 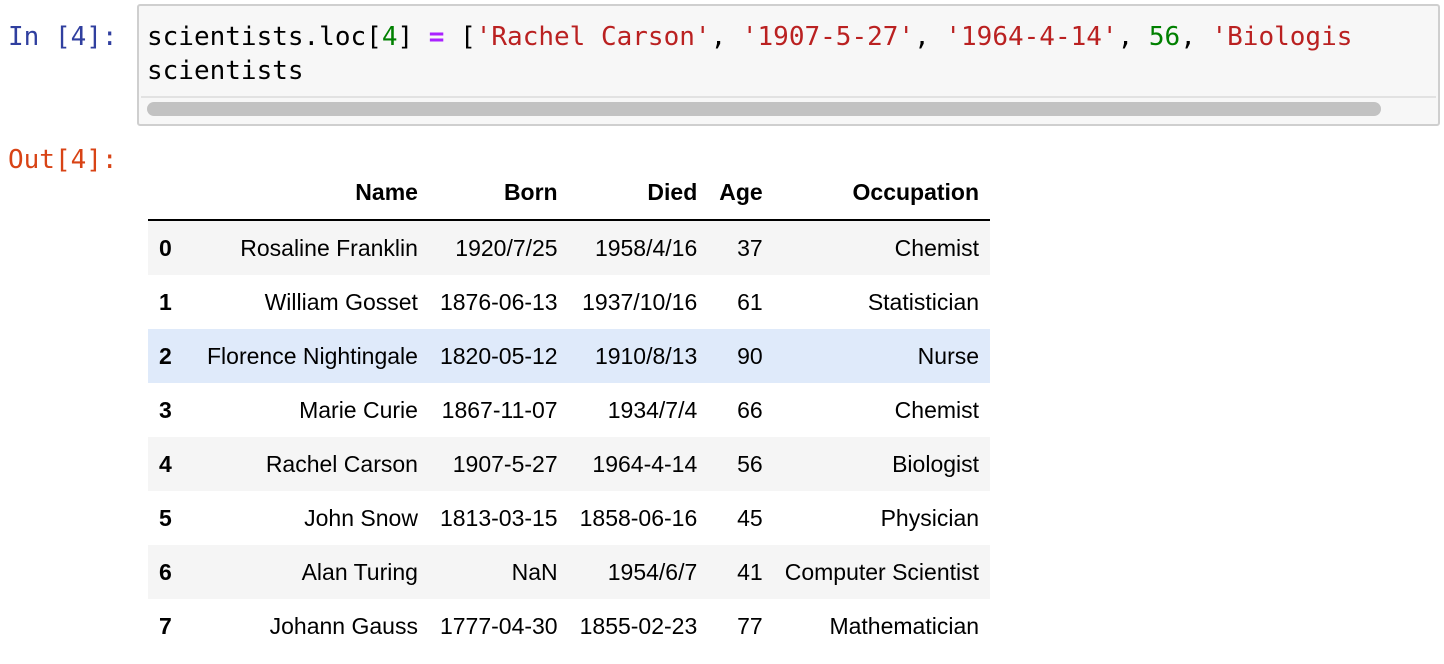 I want to click on table-header-row: Name Born Died Age Occupation, so click(x=569, y=193).